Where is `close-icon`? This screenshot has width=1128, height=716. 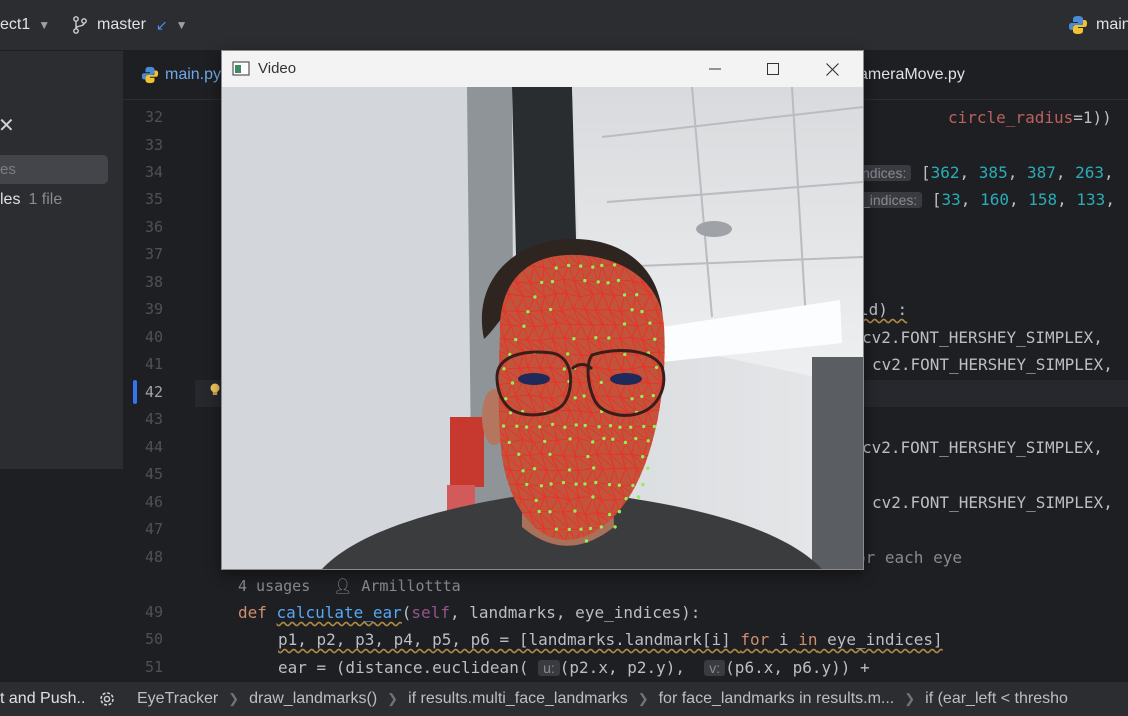 close-icon is located at coordinates (832, 69).